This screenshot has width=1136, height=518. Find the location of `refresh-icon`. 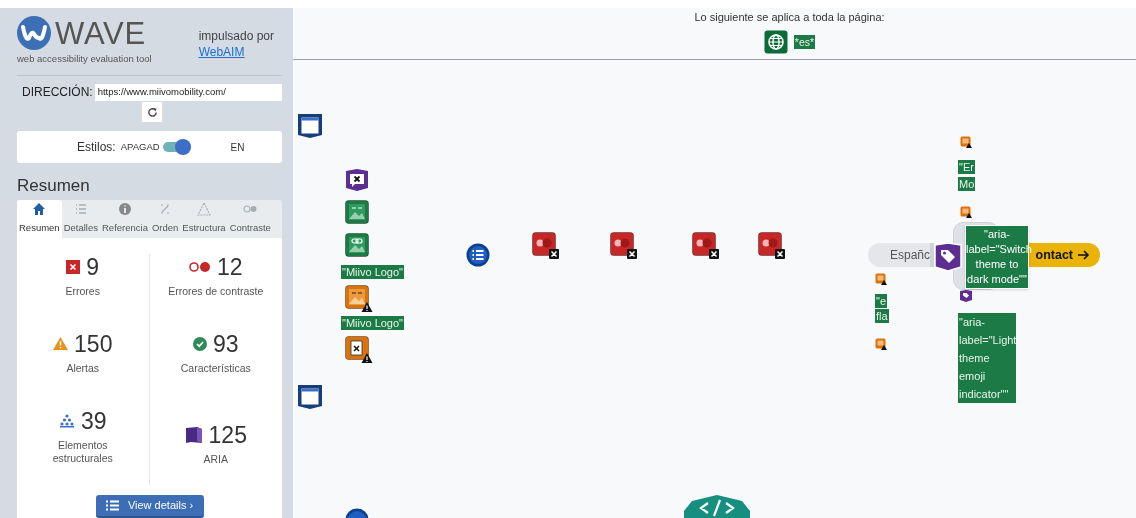

refresh-icon is located at coordinates (152, 112).